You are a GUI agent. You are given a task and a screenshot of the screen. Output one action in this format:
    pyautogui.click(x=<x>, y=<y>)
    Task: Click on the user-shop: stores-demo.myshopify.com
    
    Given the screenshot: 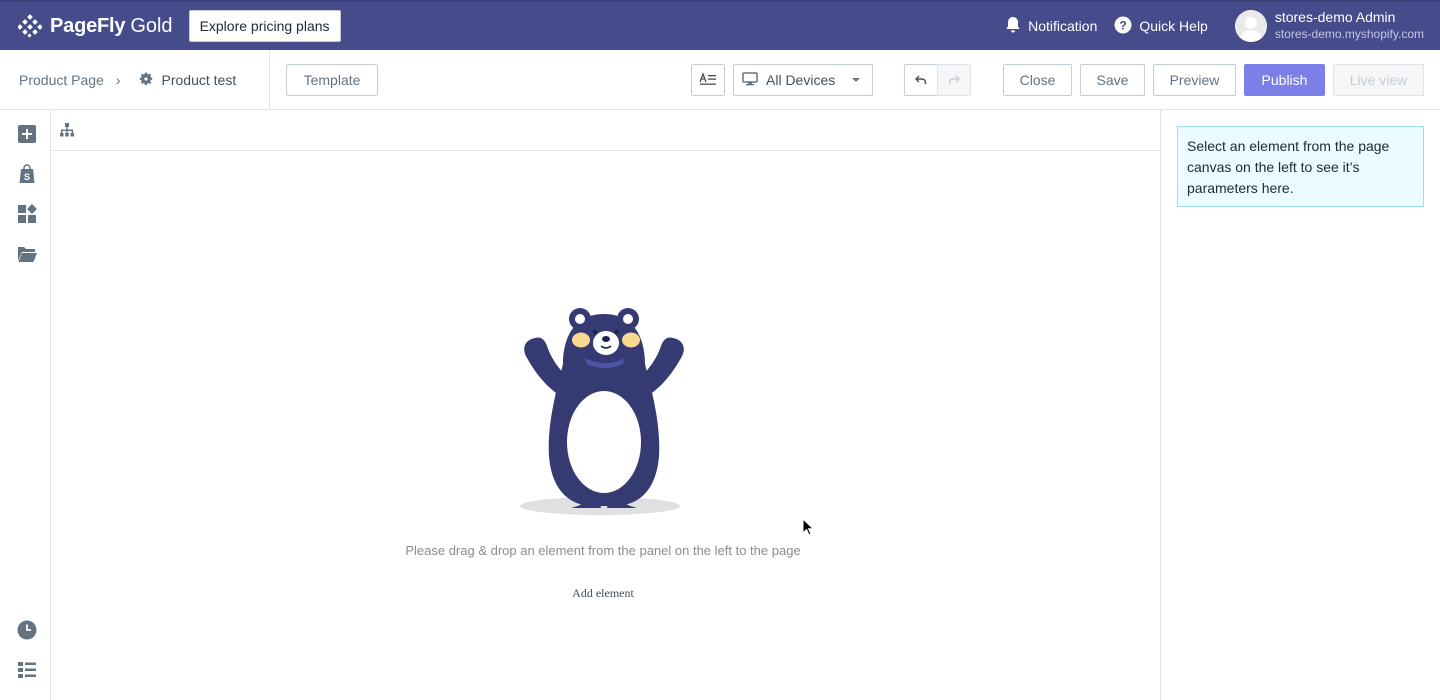 What is the action you would take?
    pyautogui.click(x=1349, y=34)
    